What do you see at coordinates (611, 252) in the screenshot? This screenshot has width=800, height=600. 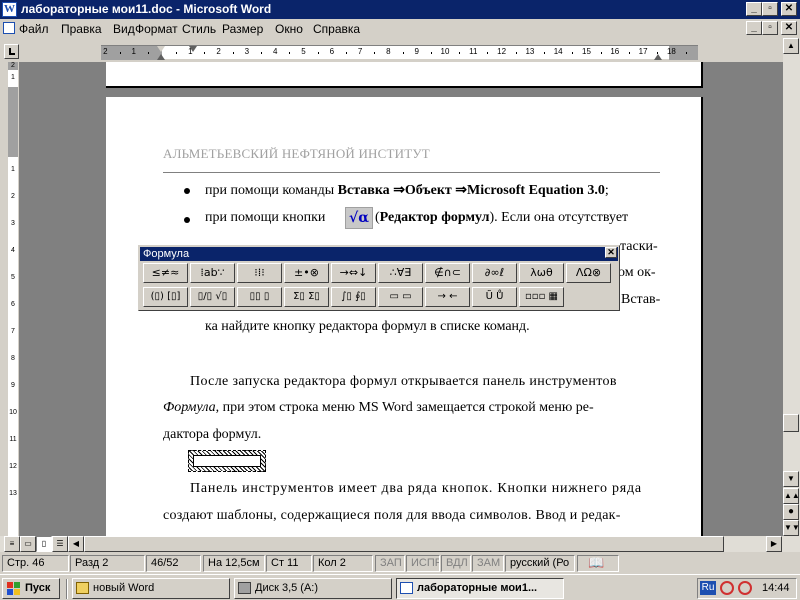 I see `equation-toolbar-close-button: ✕` at bounding box center [611, 252].